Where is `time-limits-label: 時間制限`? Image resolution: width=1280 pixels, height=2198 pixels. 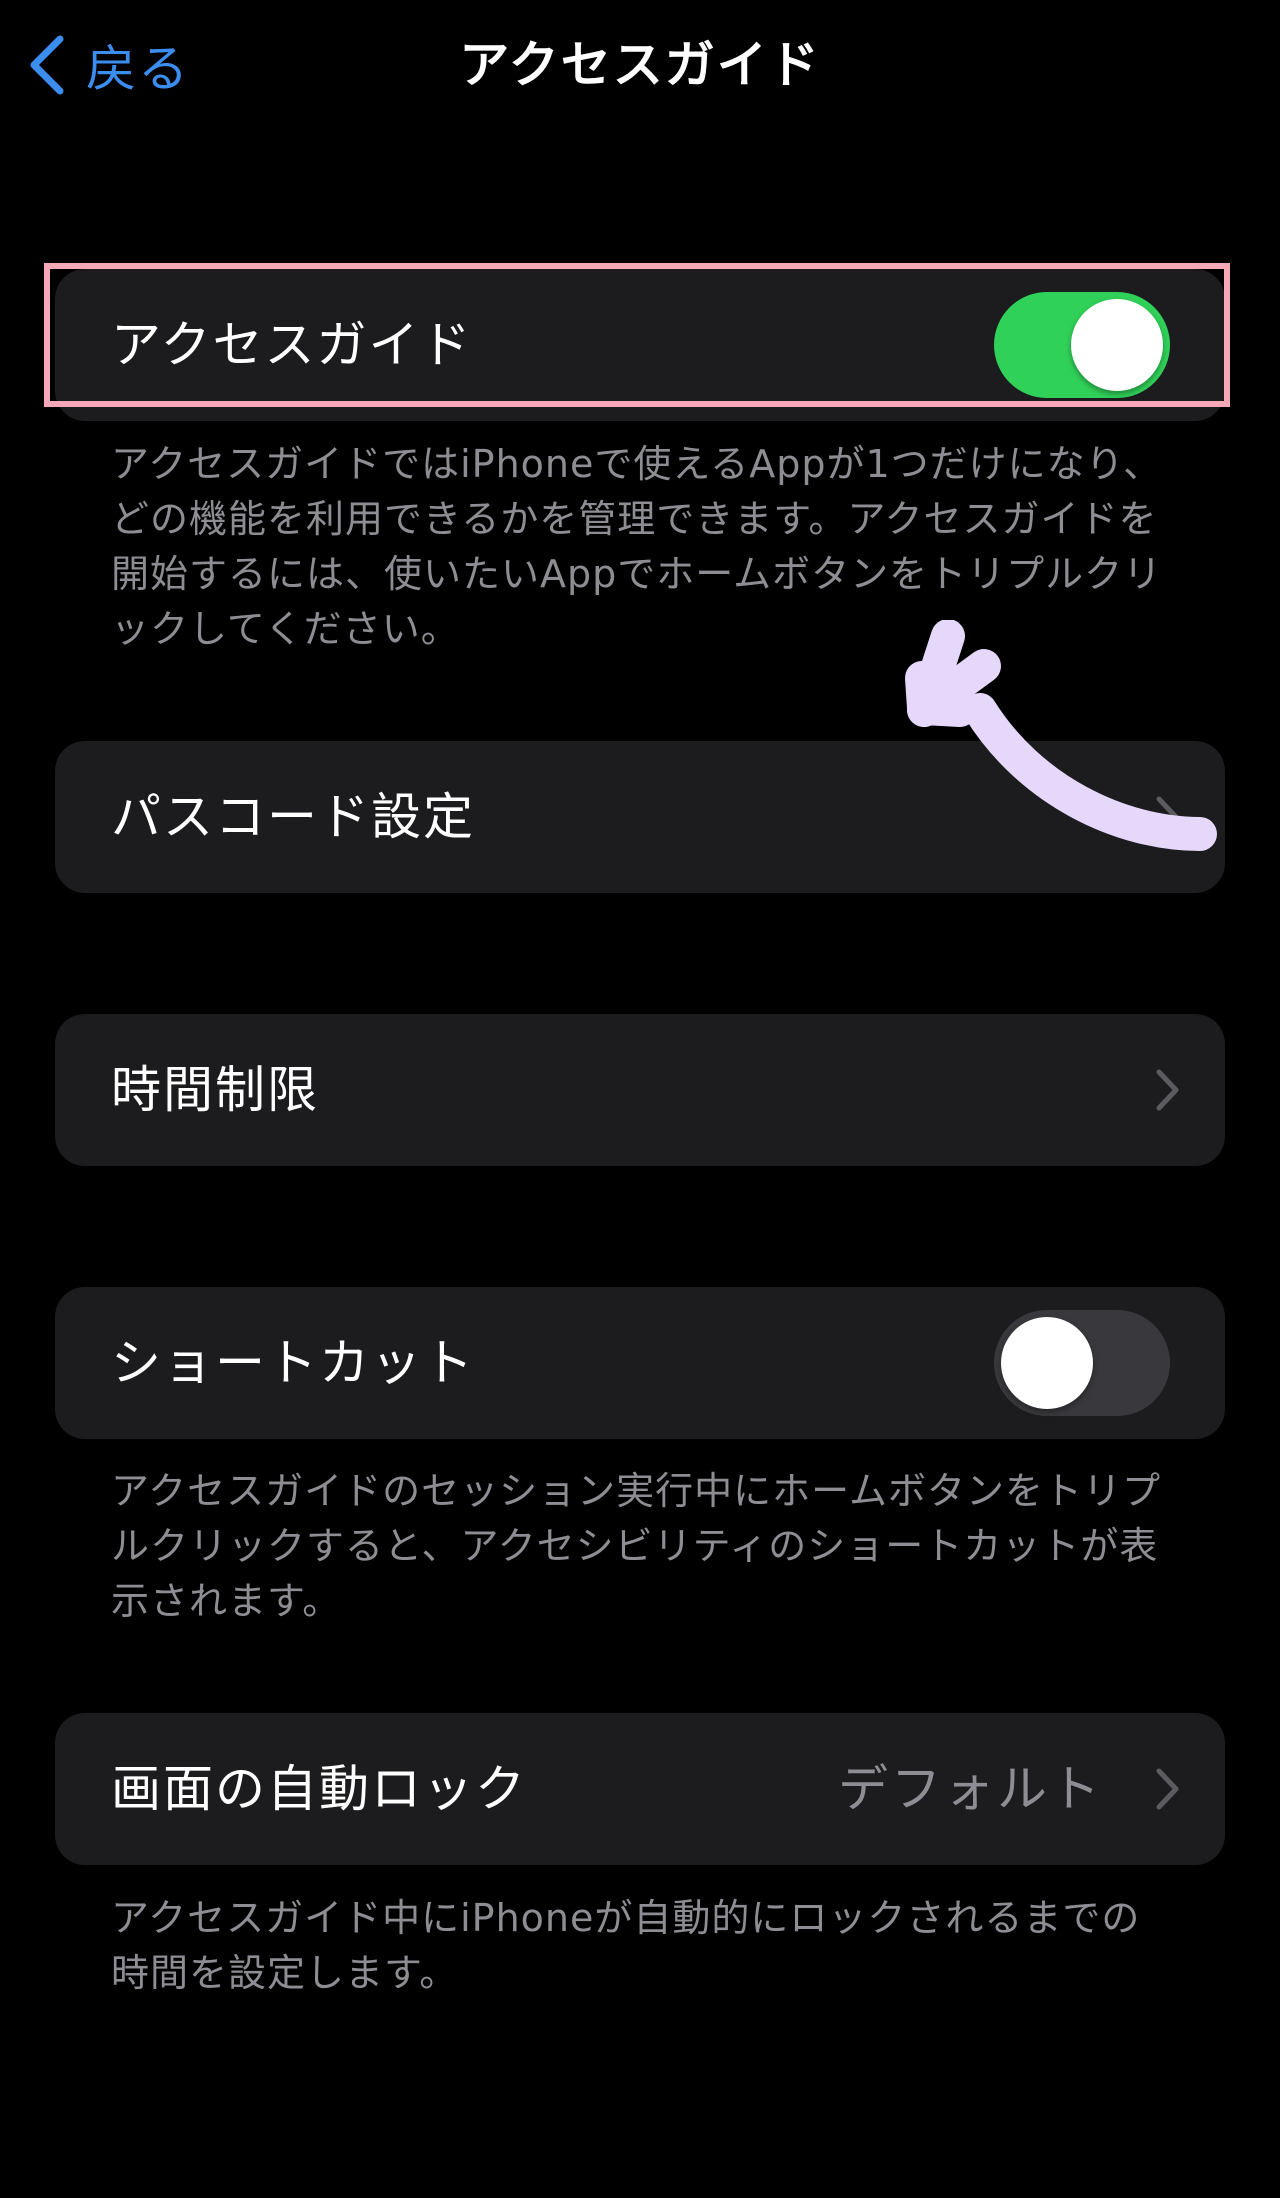 time-limits-label: 時間制限 is located at coordinates (215, 1090).